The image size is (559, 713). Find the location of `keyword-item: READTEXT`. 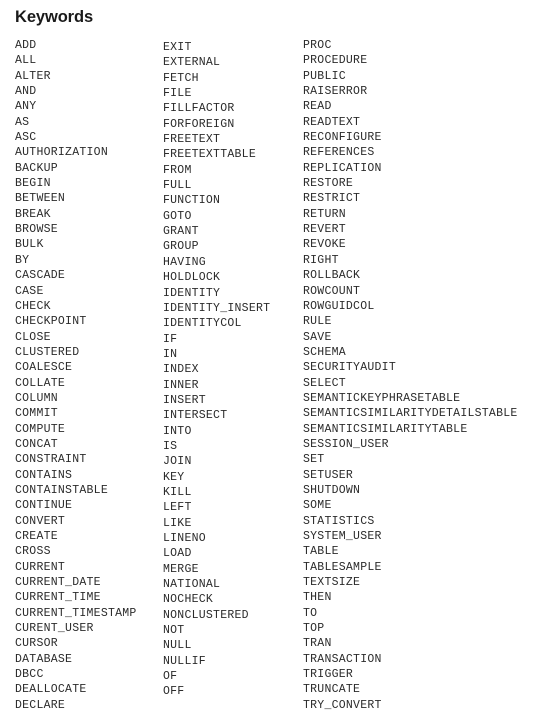

keyword-item: READTEXT is located at coordinates (332, 122).